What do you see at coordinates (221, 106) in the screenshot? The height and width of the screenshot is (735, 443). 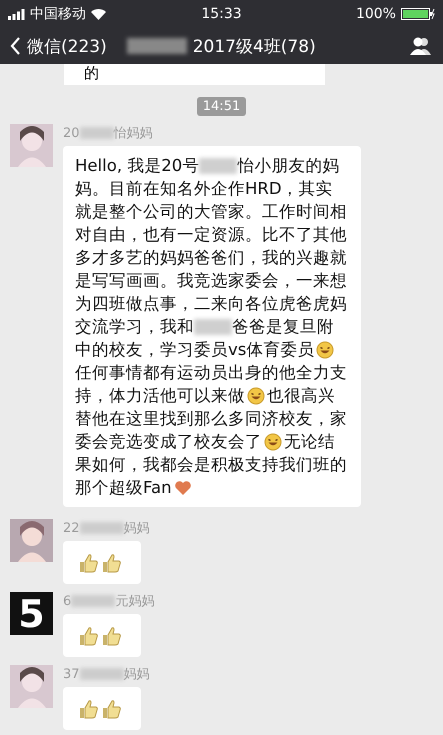 I see `time-label: 14:51` at bounding box center [221, 106].